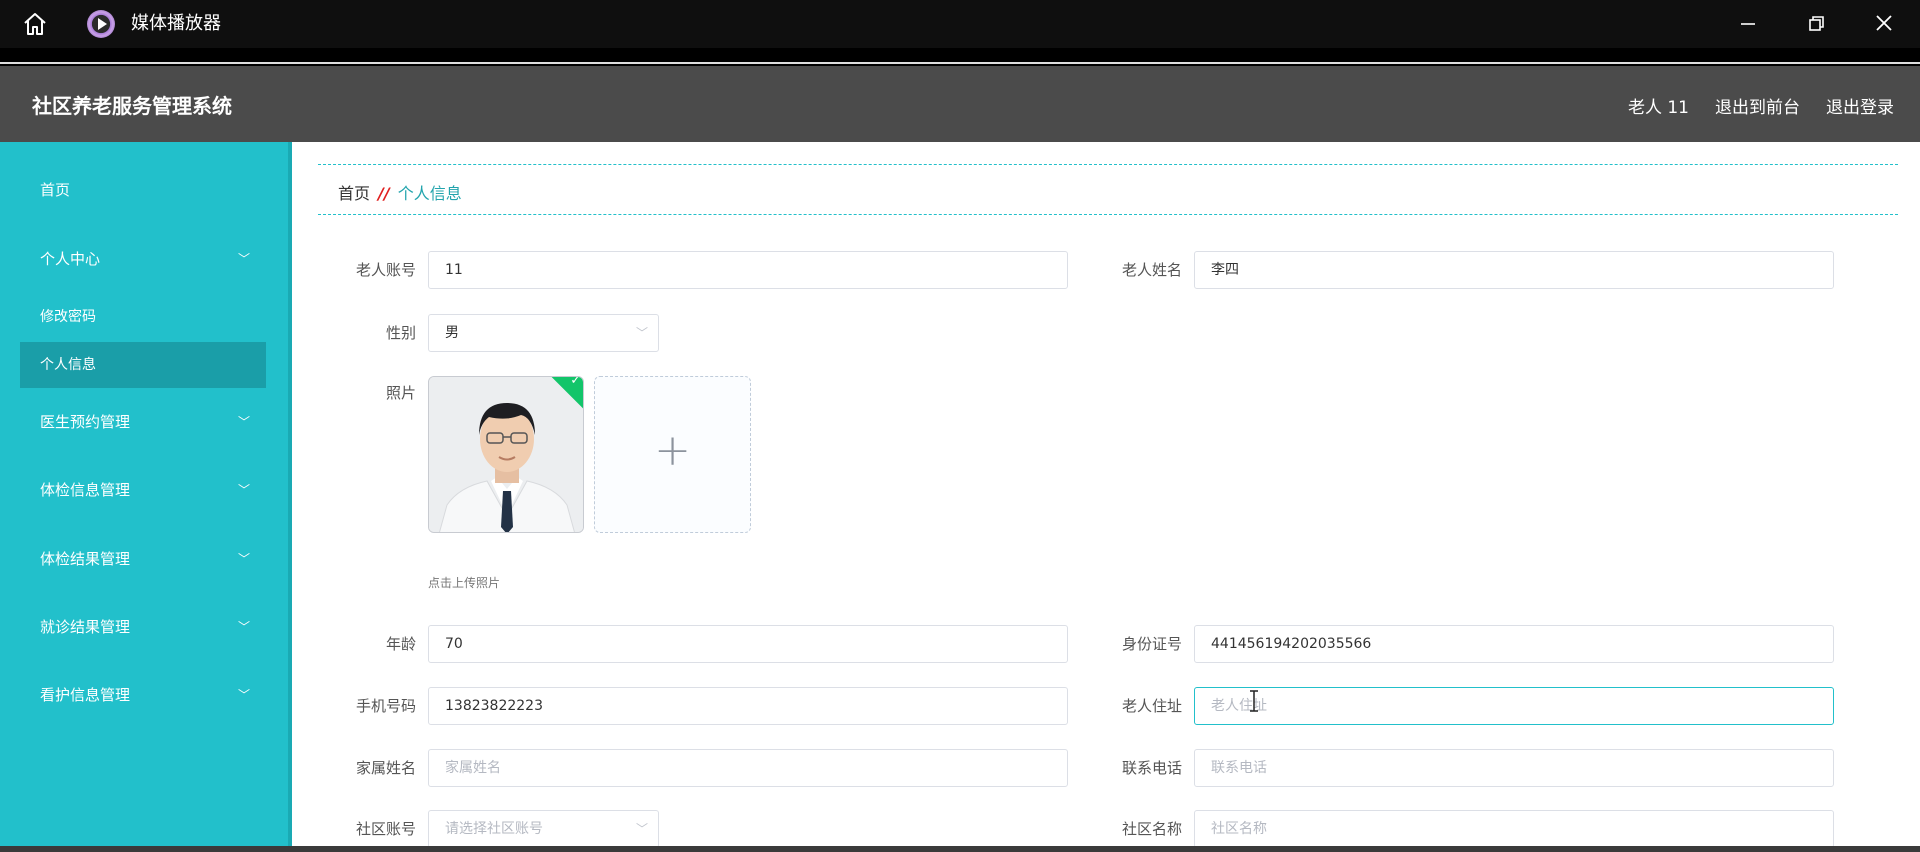 This screenshot has width=1920, height=852. Describe the element at coordinates (143, 422) in the screenshot. I see `sidebar-item-doctor-booking: 医生预约管理 ﹀` at that location.